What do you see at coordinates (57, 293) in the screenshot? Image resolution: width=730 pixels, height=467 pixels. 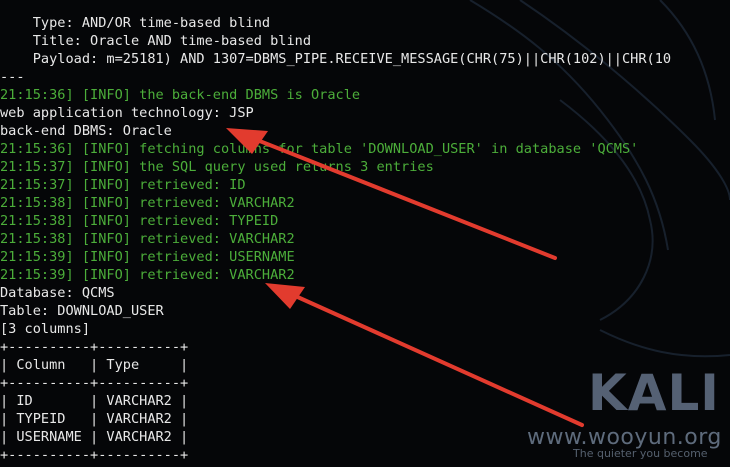 I see `terminal-line: Database: QCMS` at bounding box center [57, 293].